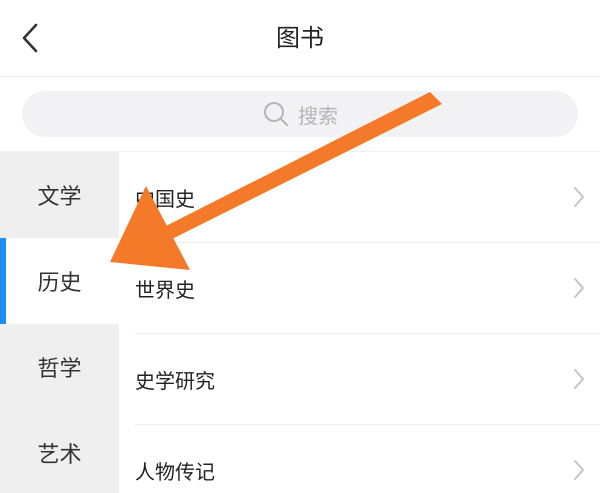 The height and width of the screenshot is (493, 600). What do you see at coordinates (367, 197) in the screenshot?
I see `list-item: 中国史` at bounding box center [367, 197].